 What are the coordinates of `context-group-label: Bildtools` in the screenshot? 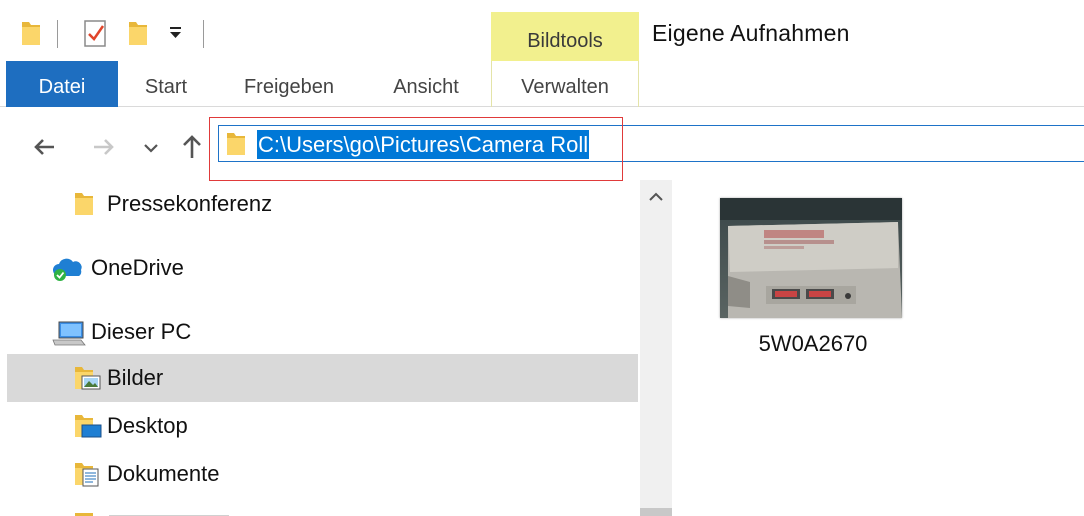 It's located at (565, 41).